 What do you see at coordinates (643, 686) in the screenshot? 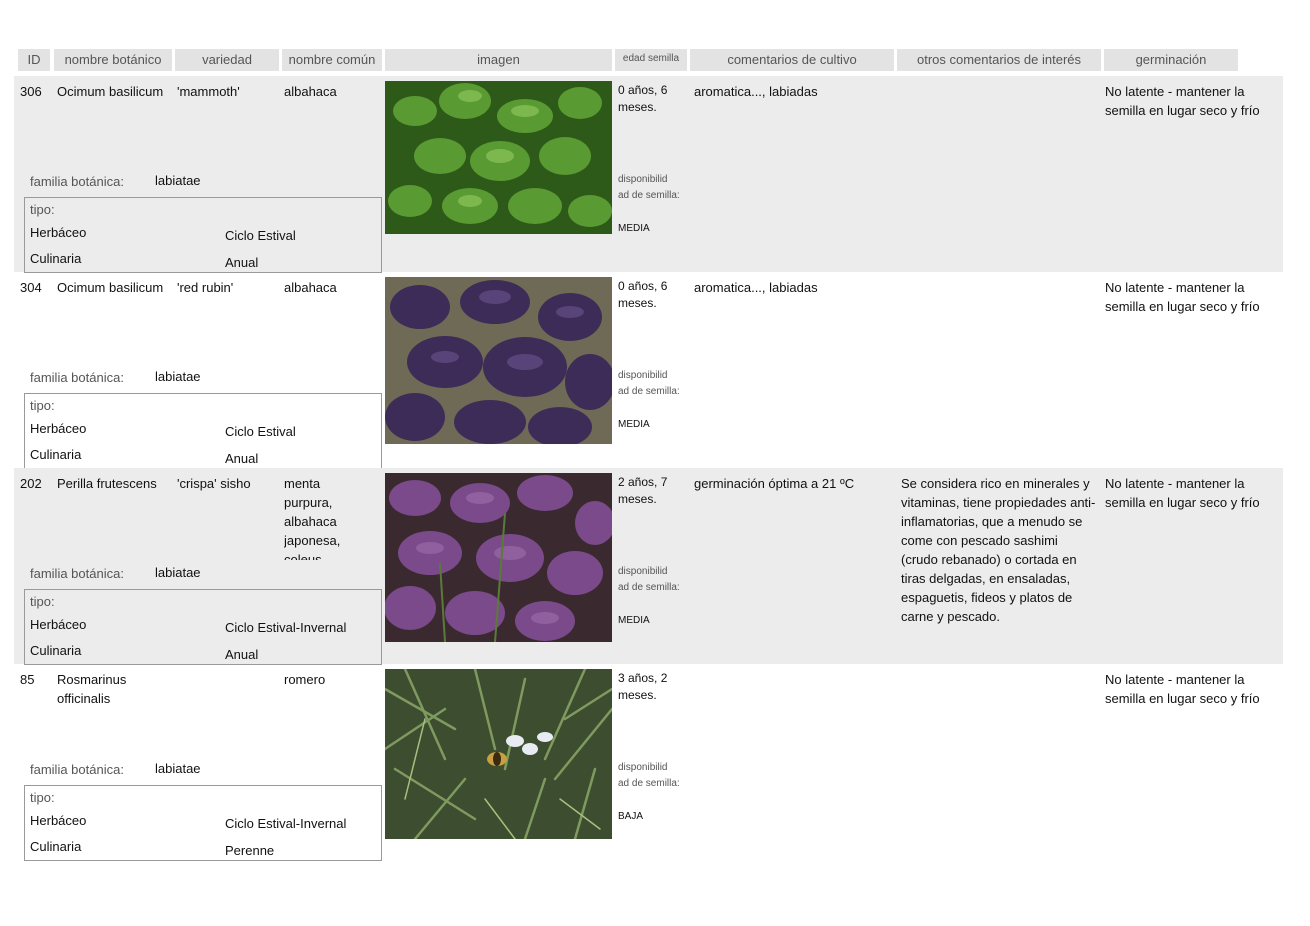
I see `row-seed-age: 3 años, 2 meses.` at bounding box center [643, 686].